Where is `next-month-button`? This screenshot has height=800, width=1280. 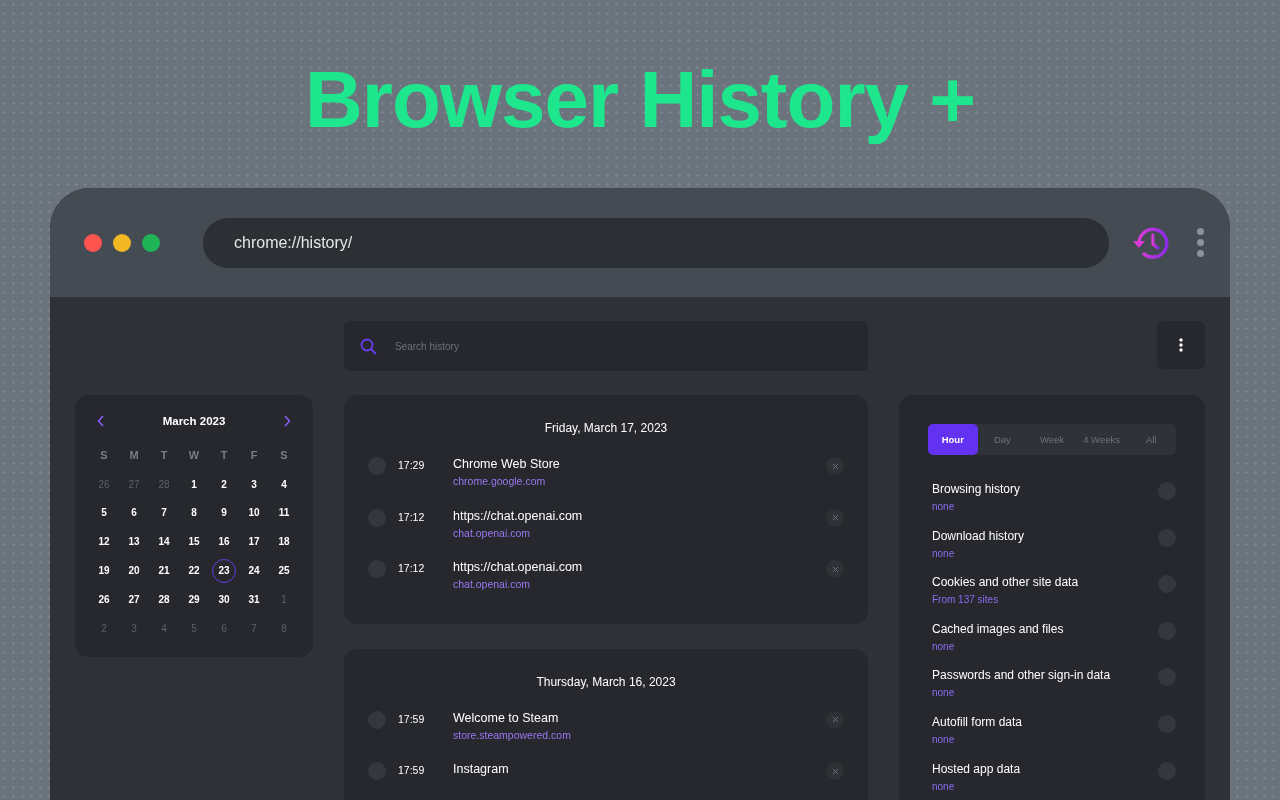 next-month-button is located at coordinates (287, 421).